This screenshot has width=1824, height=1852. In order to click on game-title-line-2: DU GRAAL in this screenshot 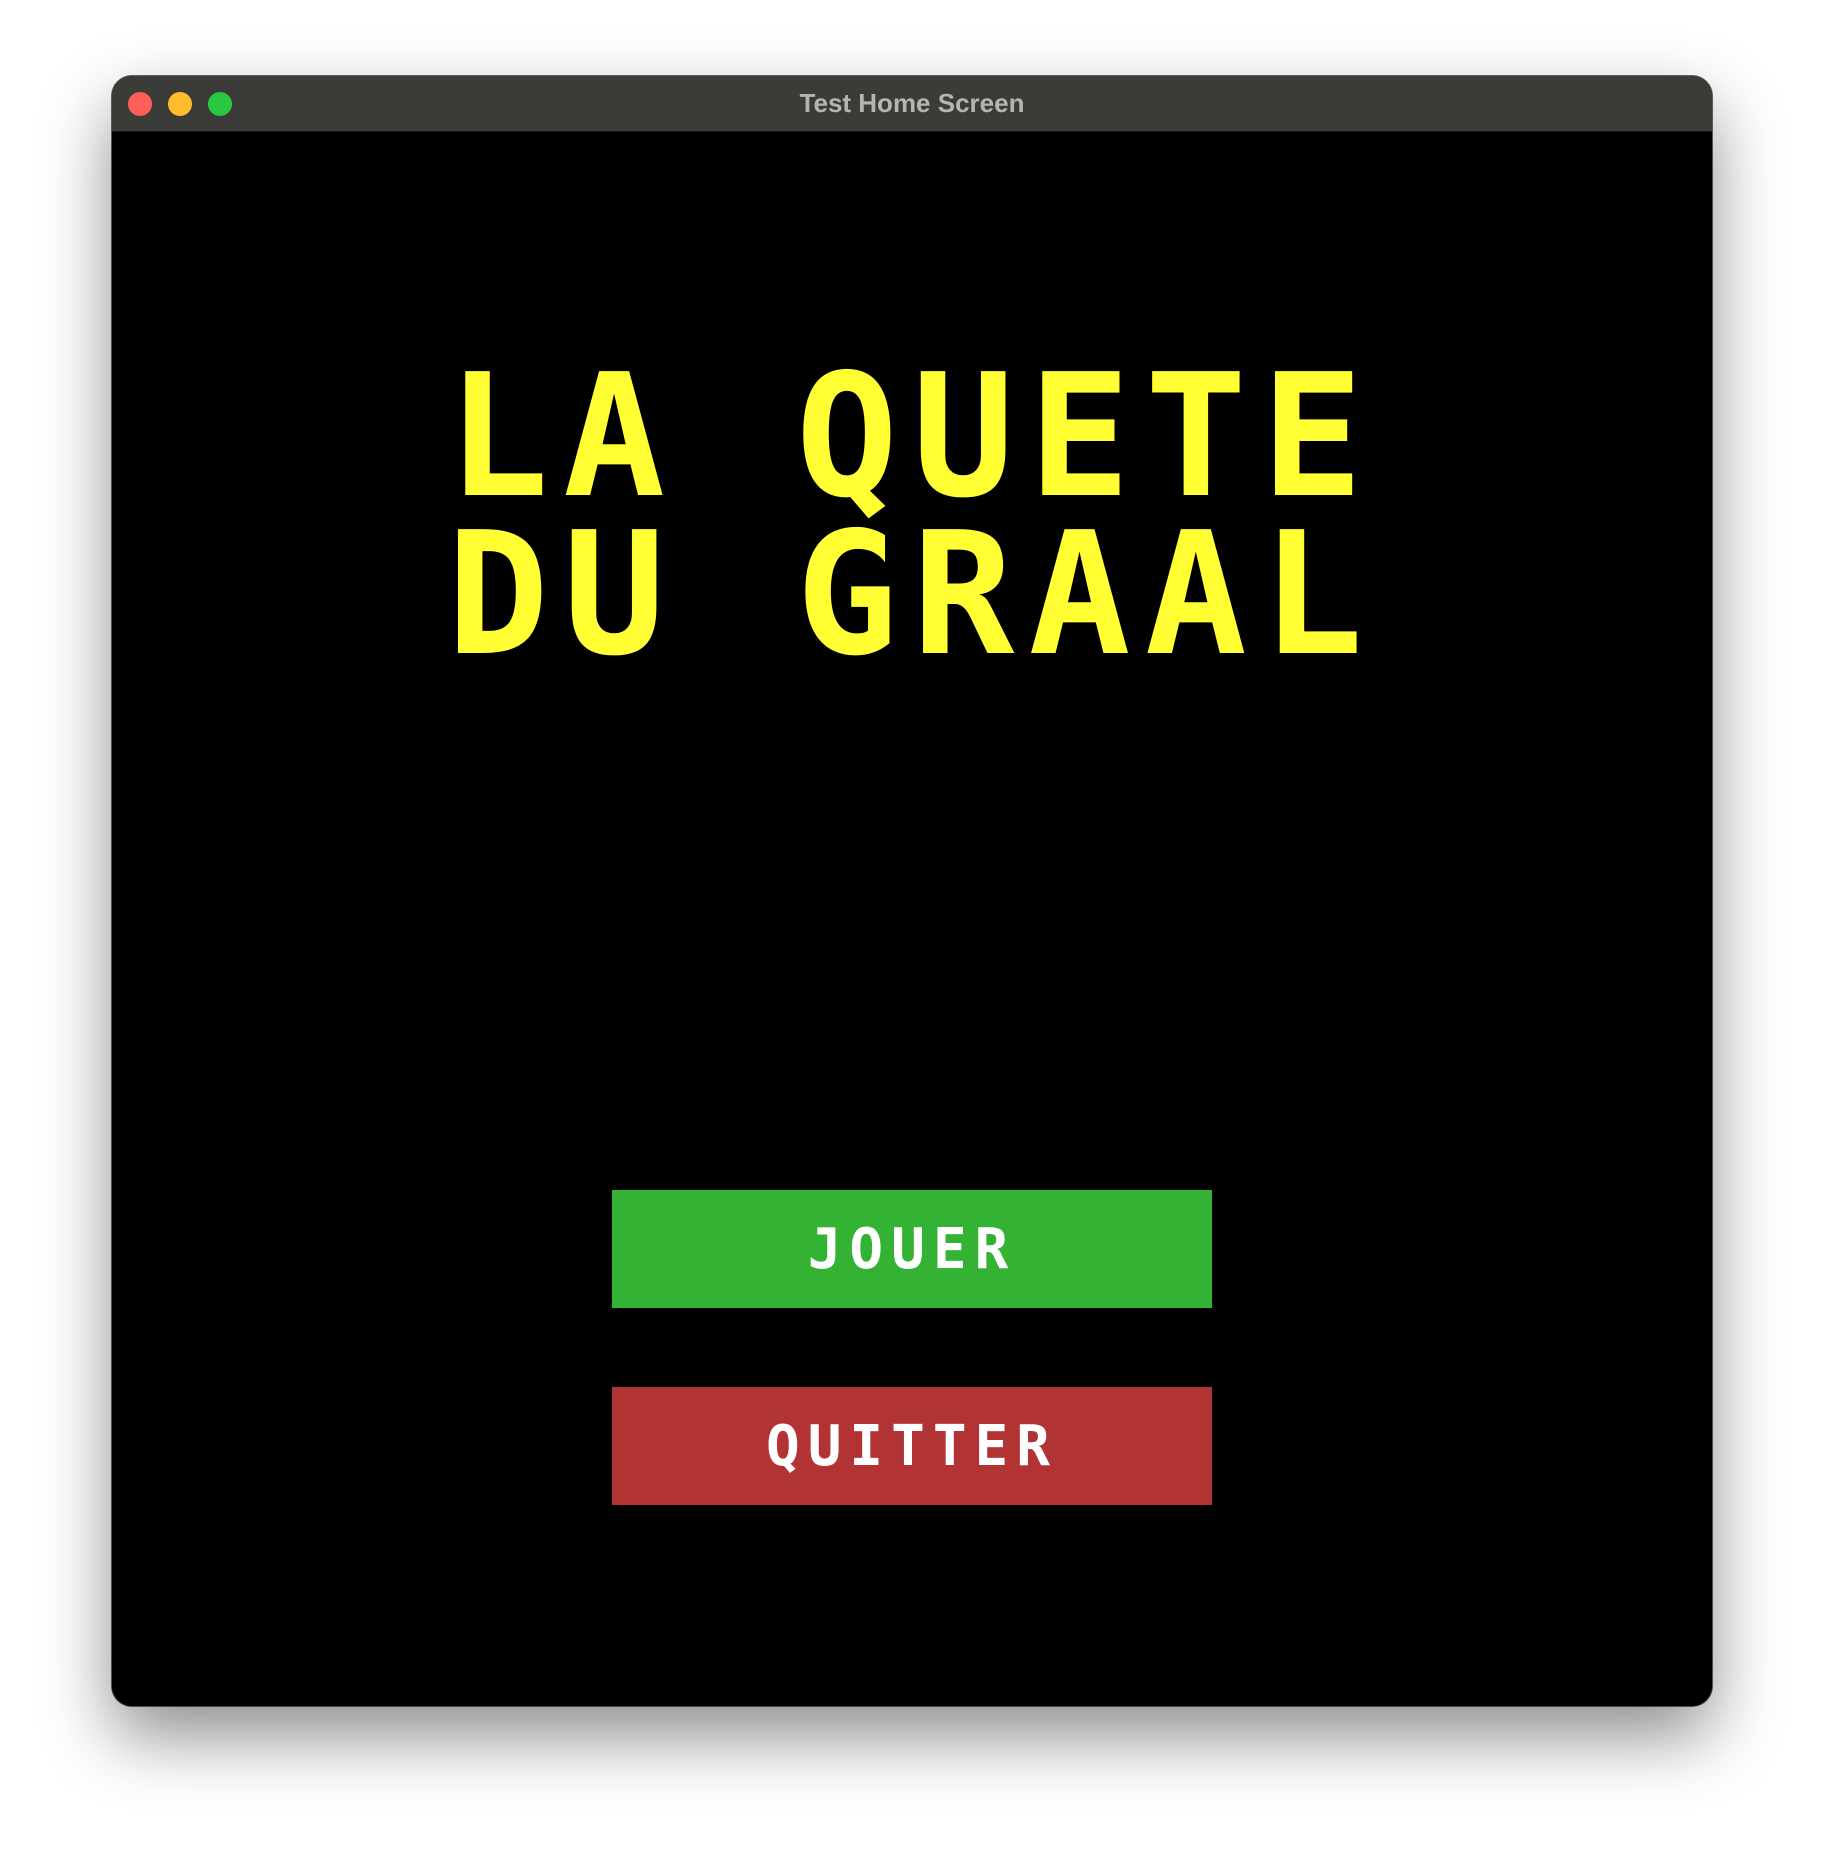, I will do `click(912, 595)`.